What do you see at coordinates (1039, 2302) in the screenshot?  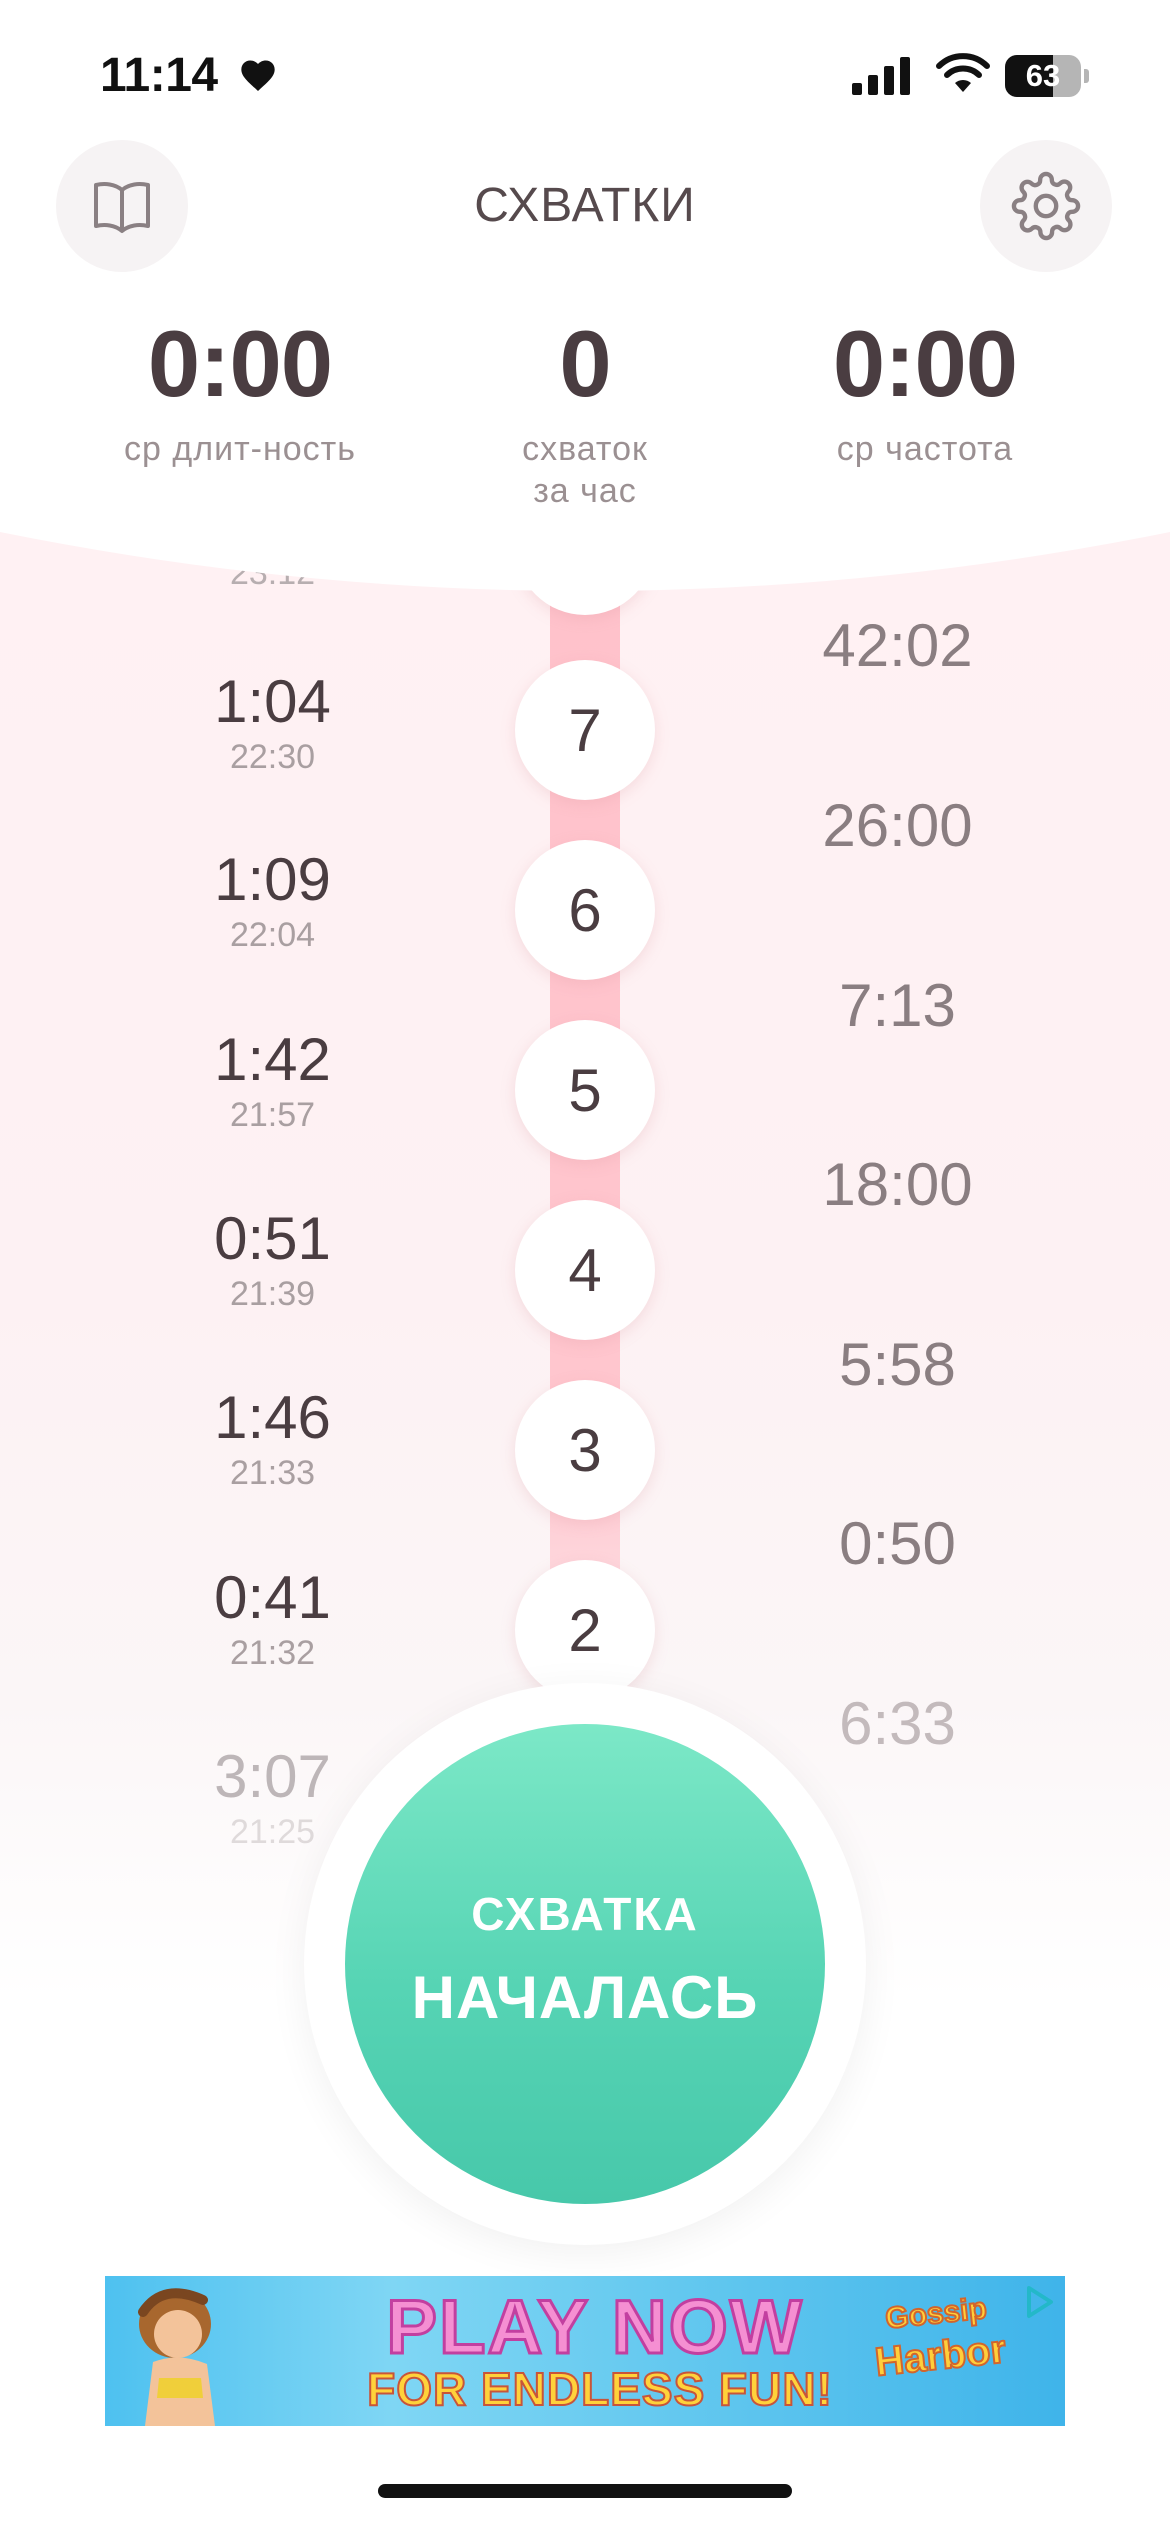 I see `ad-choices-icon` at bounding box center [1039, 2302].